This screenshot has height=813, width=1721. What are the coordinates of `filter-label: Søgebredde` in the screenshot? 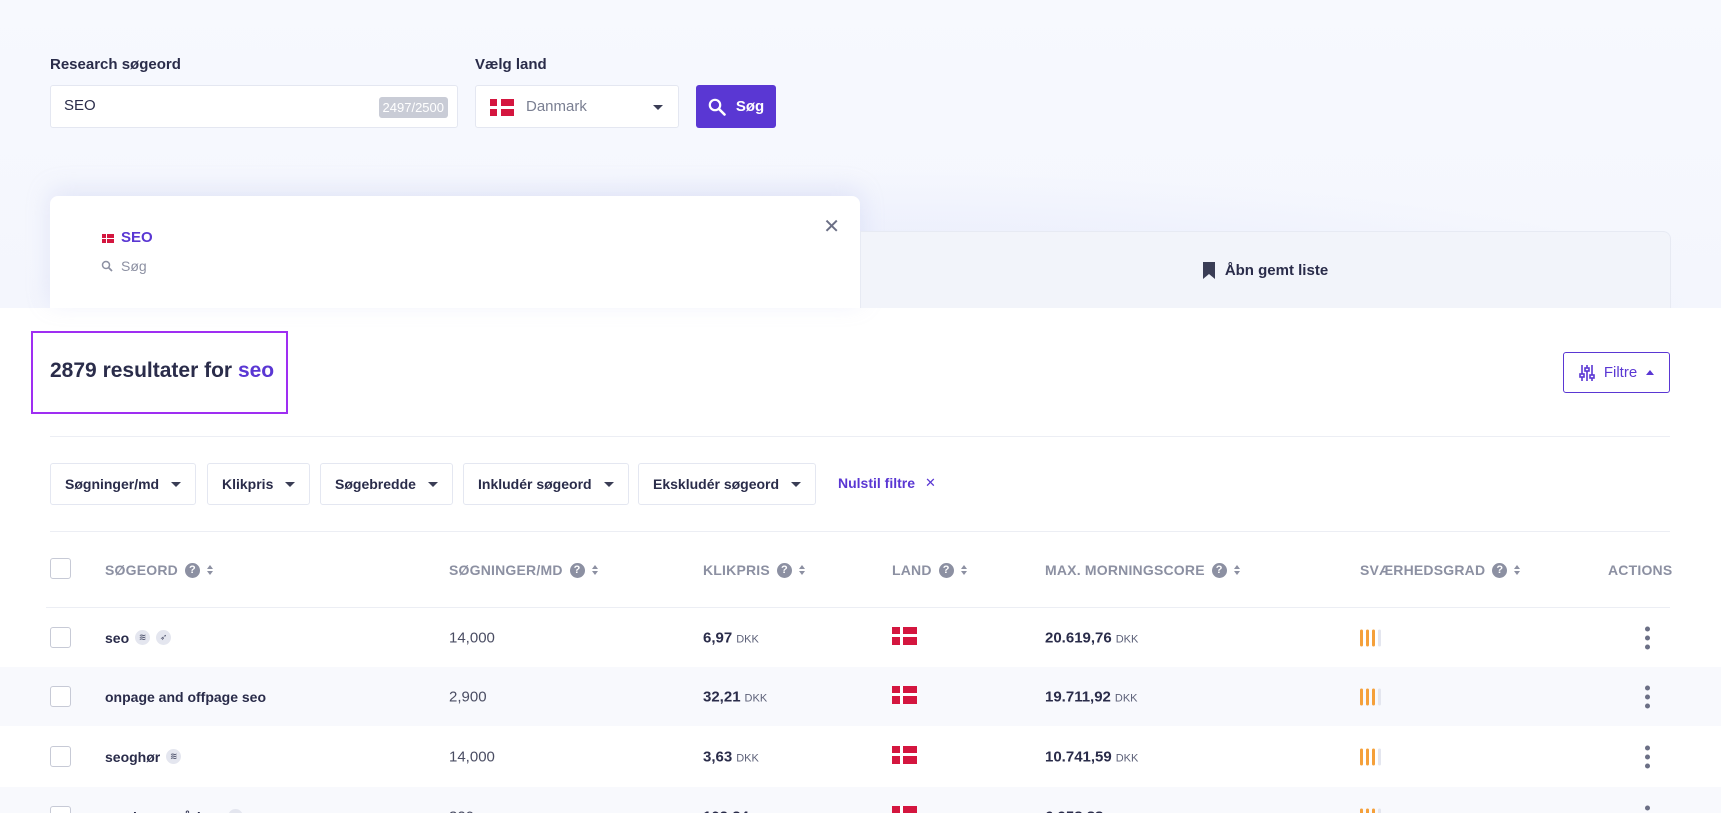 It's located at (375, 484).